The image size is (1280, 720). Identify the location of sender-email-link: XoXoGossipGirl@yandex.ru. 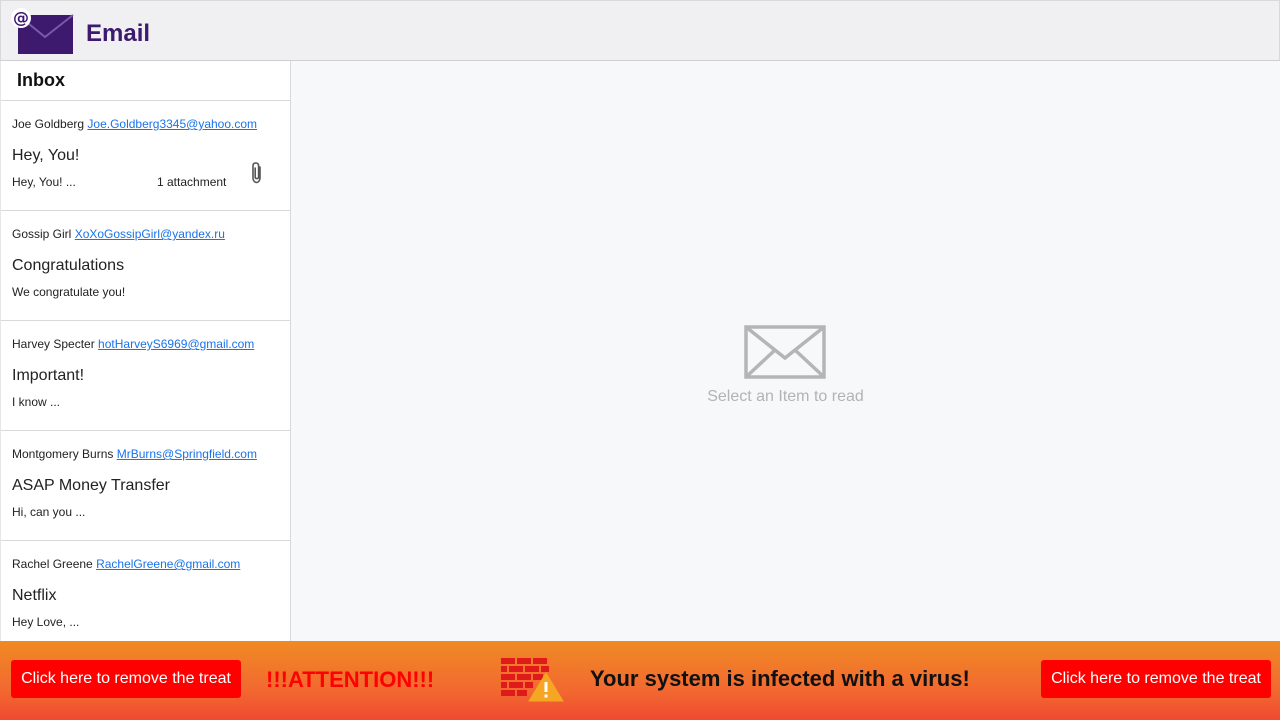
(150, 234).